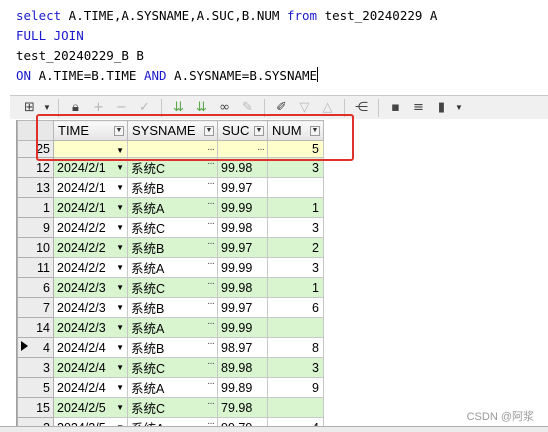 Image resolution: width=548 pixels, height=432 pixels. What do you see at coordinates (201, 107) in the screenshot?
I see `down-arrows2-icon: ⇊` at bounding box center [201, 107].